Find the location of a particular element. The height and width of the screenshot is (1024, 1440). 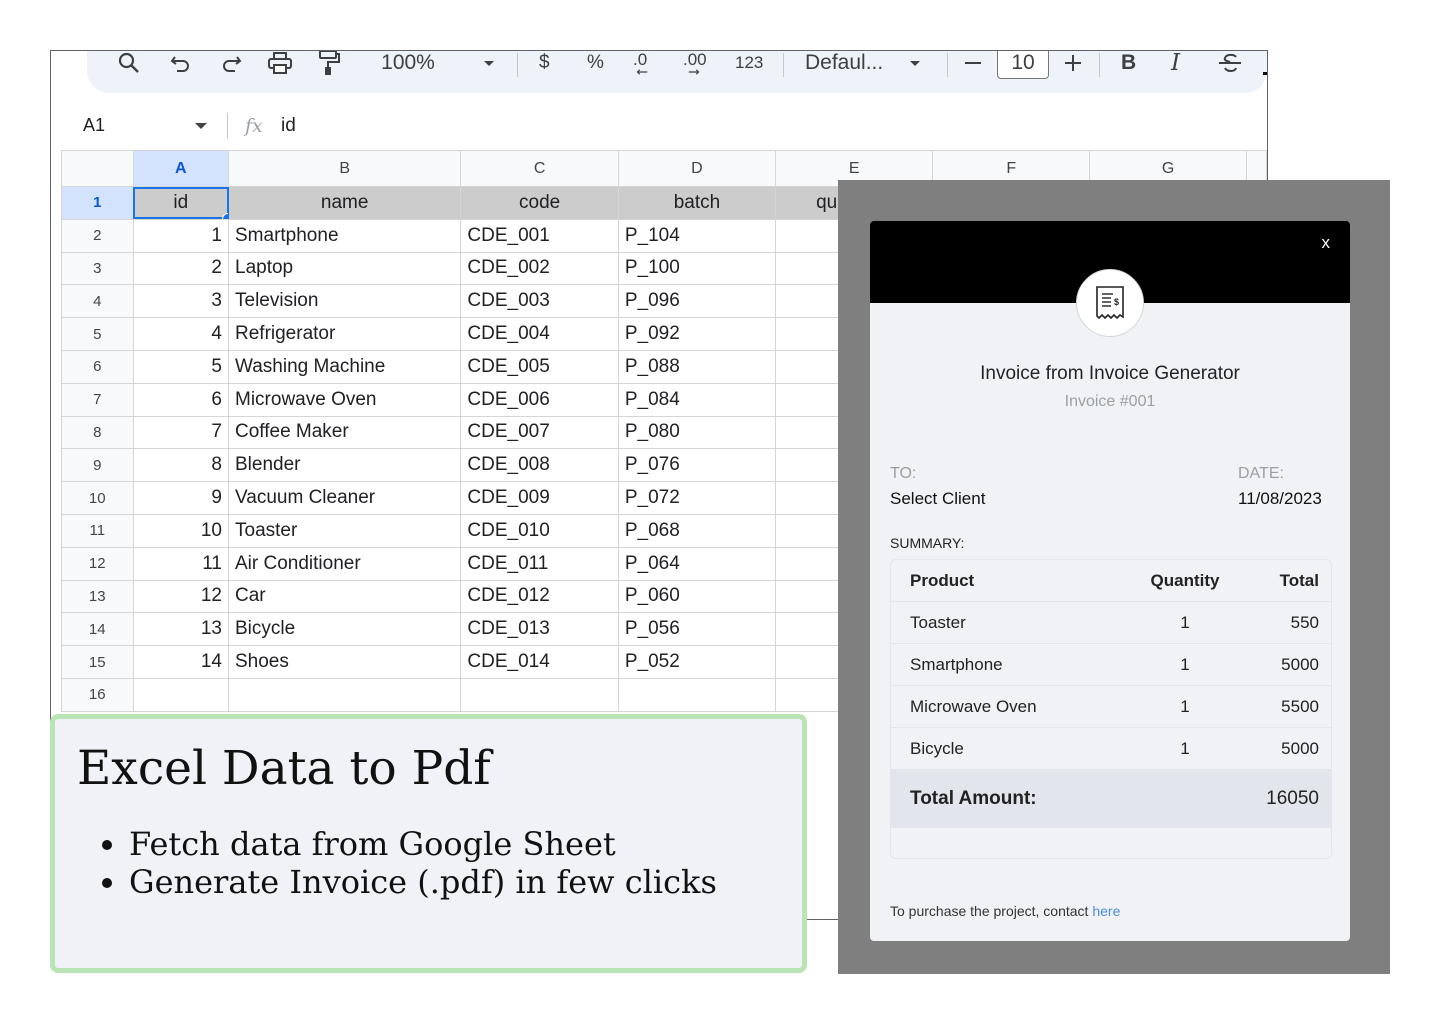

name-box-dropdown-icon is located at coordinates (201, 126).